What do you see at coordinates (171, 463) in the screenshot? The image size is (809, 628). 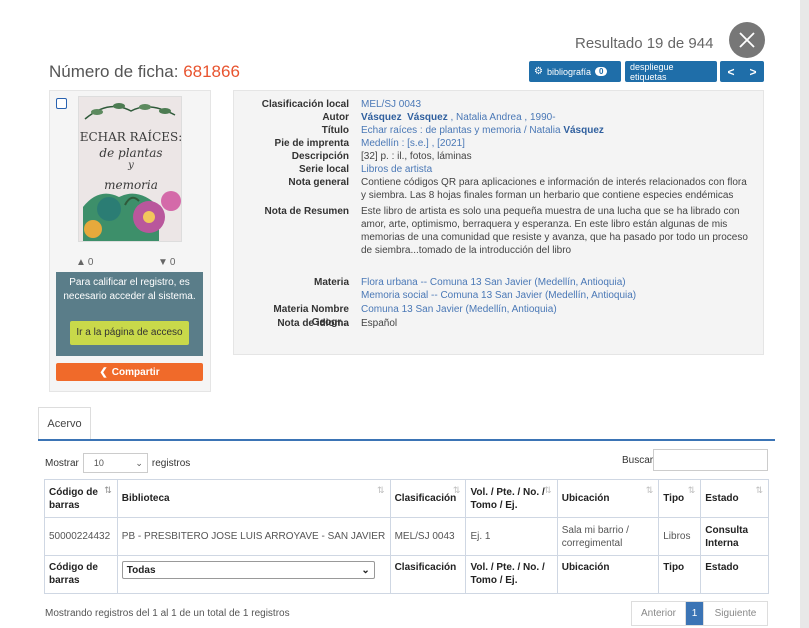 I see `records-label: registros` at bounding box center [171, 463].